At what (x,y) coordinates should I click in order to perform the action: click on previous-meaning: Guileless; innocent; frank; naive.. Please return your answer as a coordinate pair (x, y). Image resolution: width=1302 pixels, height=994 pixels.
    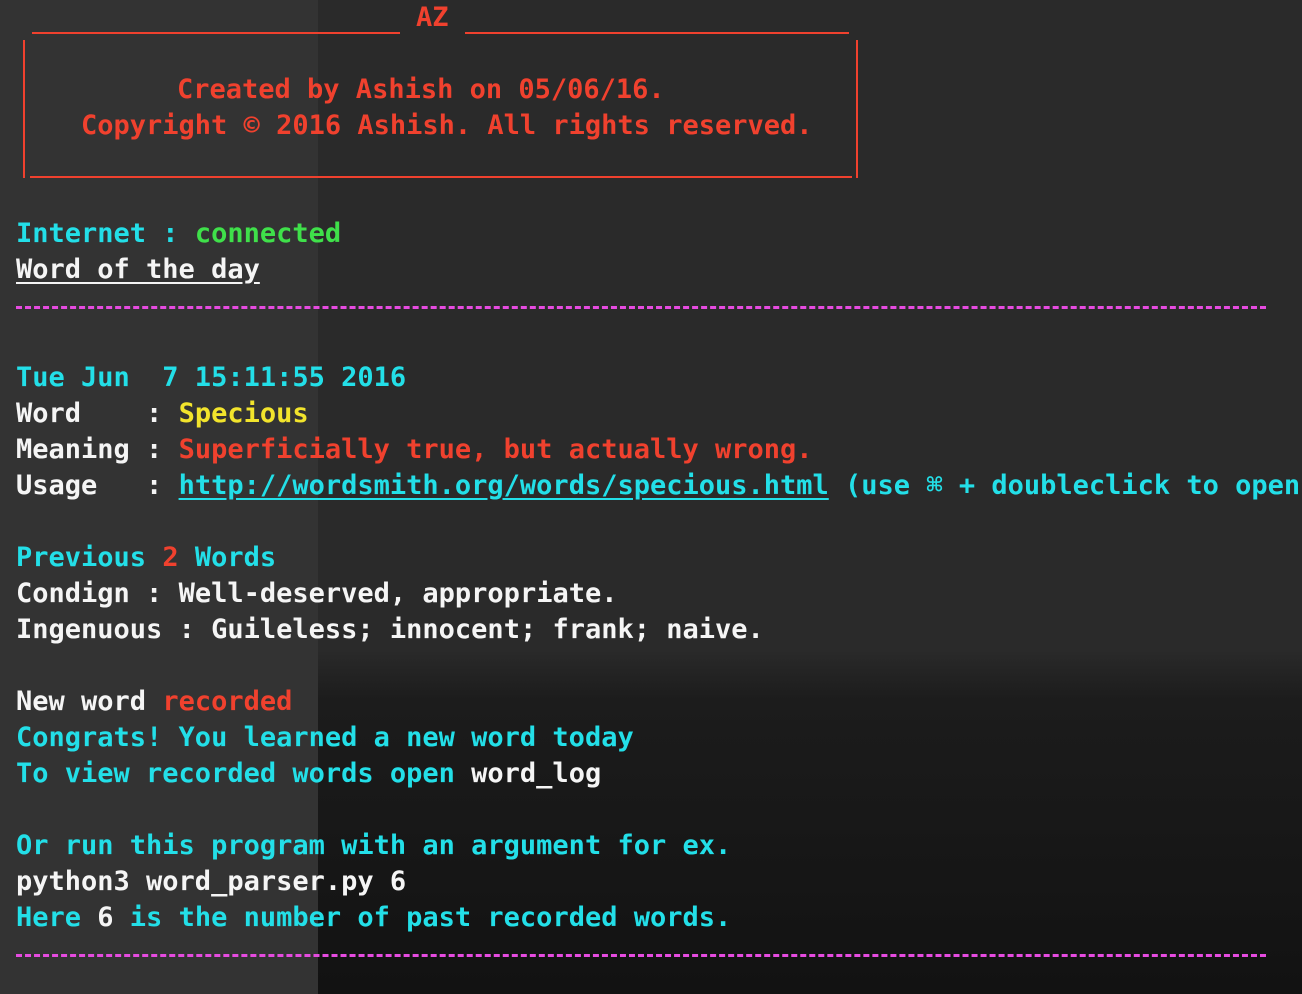
    Looking at the image, I should click on (487, 629).